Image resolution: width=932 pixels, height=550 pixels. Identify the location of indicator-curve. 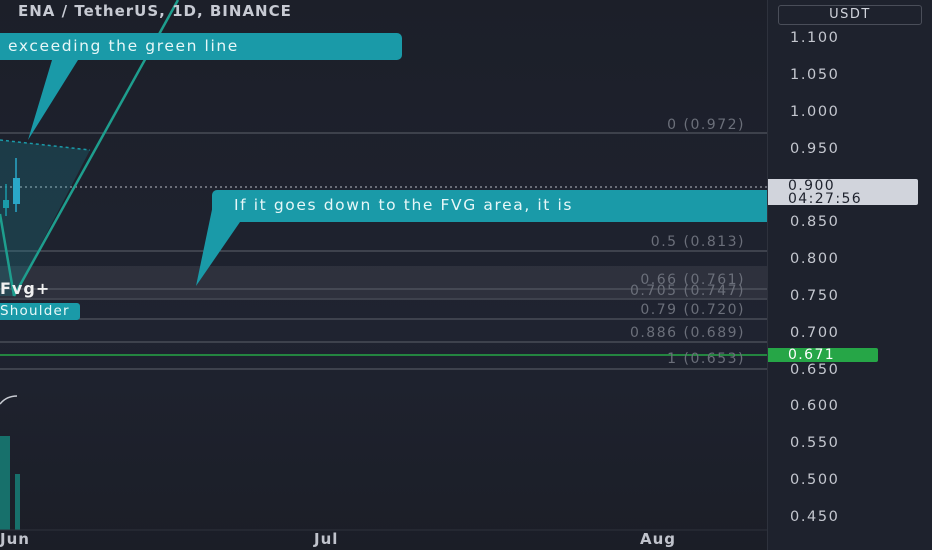
(9, 400).